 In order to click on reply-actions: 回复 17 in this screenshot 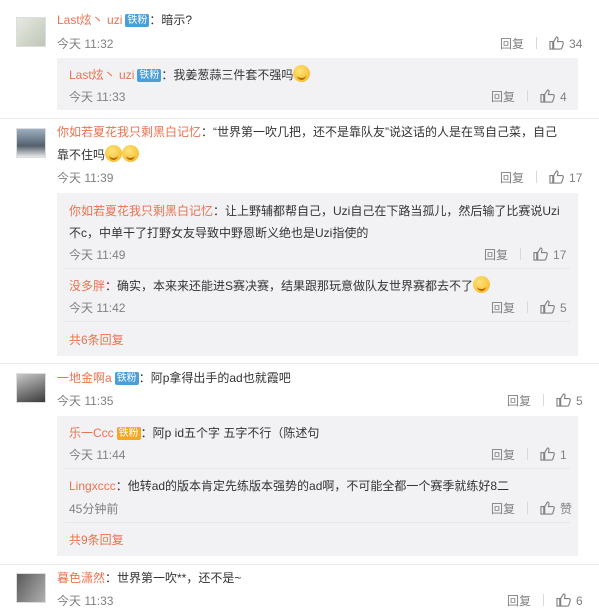, I will do `click(525, 255)`.